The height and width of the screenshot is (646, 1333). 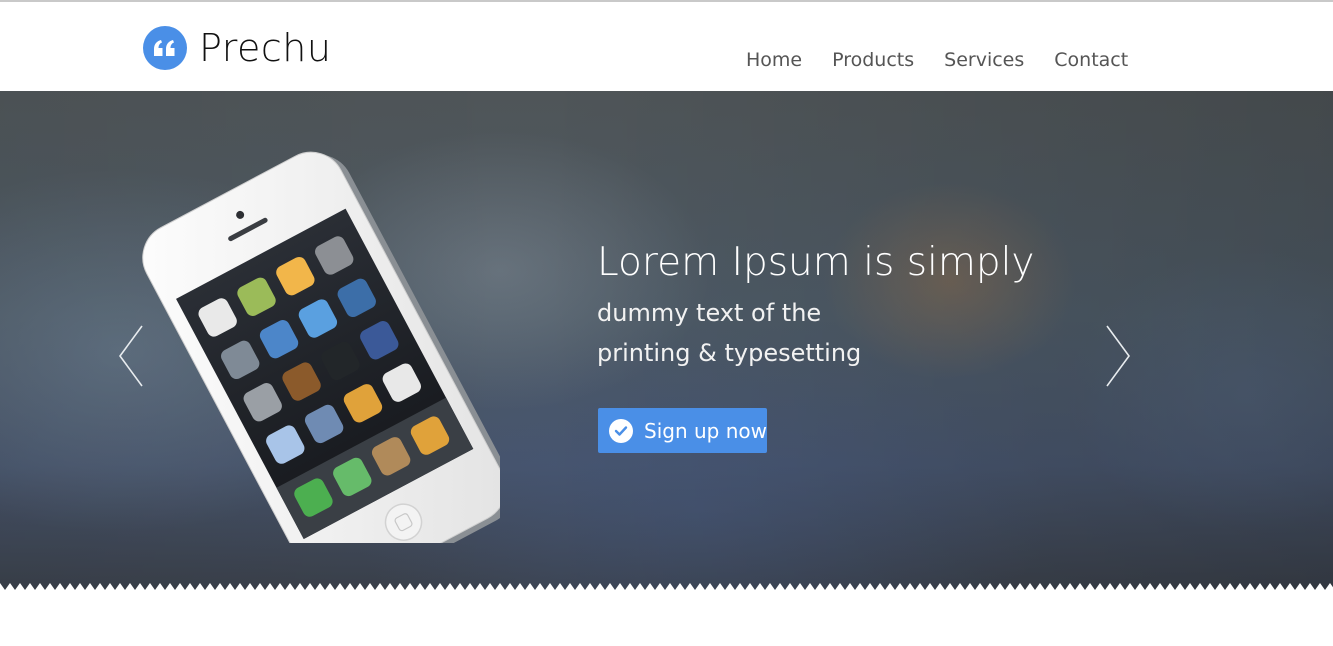 What do you see at coordinates (709, 313) in the screenshot?
I see `hero-subline-1: dummy text of the` at bounding box center [709, 313].